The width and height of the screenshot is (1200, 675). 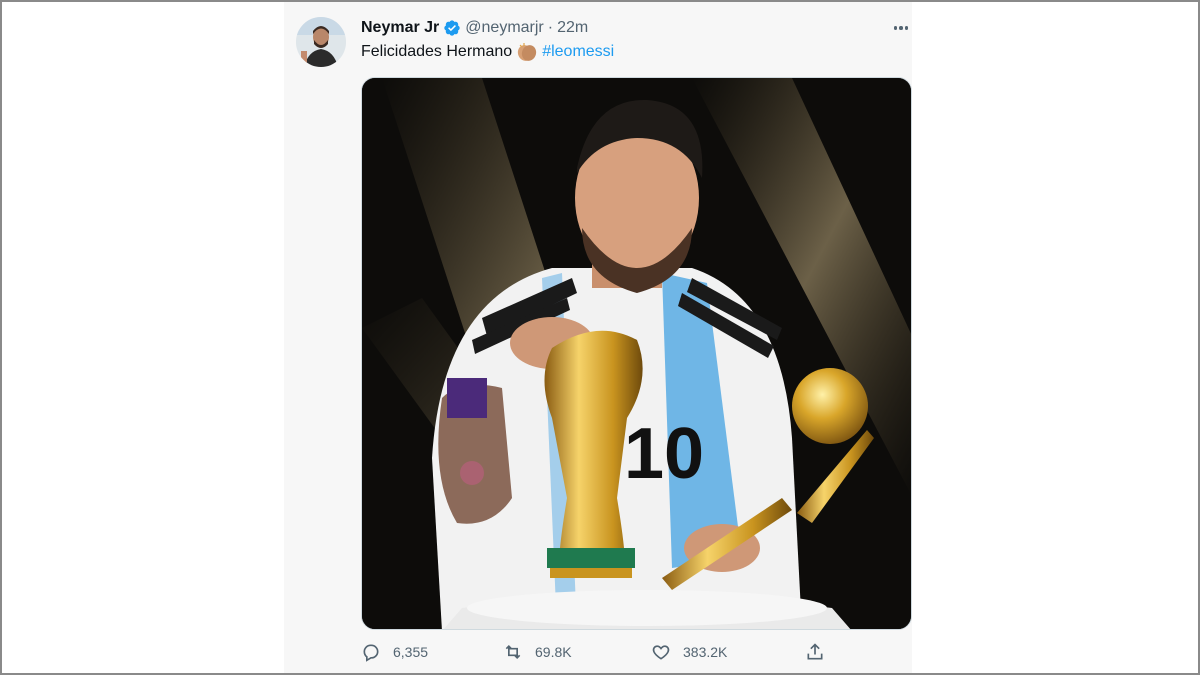 What do you see at coordinates (411, 652) in the screenshot?
I see `reply-count: 6,355` at bounding box center [411, 652].